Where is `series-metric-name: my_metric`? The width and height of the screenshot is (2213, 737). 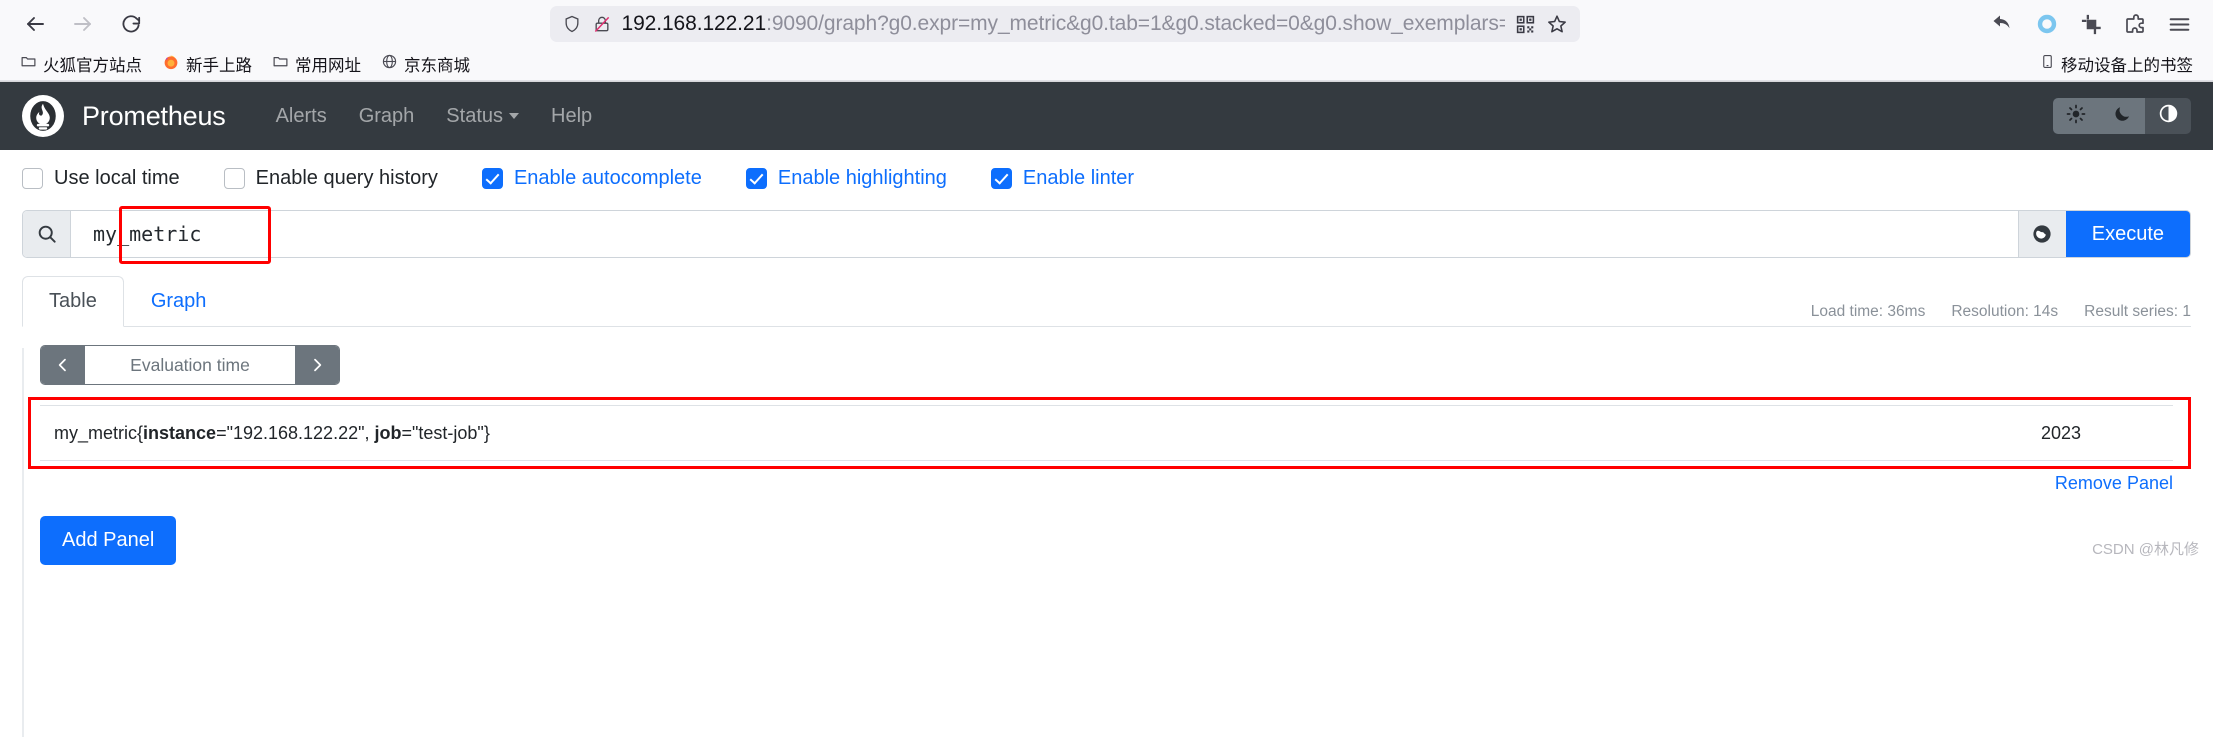
series-metric-name: my_metric is located at coordinates (96, 432).